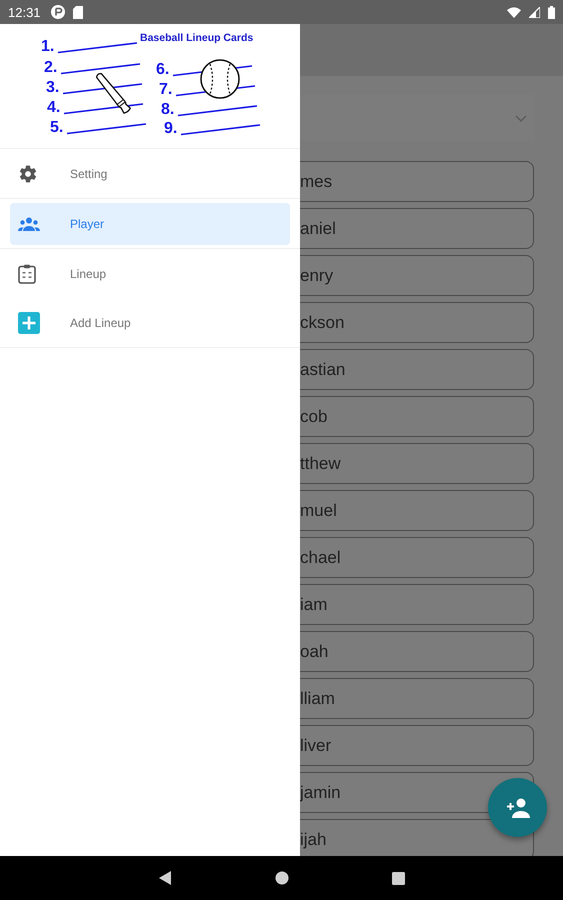 This screenshot has width=563, height=900. I want to click on drawer-item: Lineup, so click(150, 273).